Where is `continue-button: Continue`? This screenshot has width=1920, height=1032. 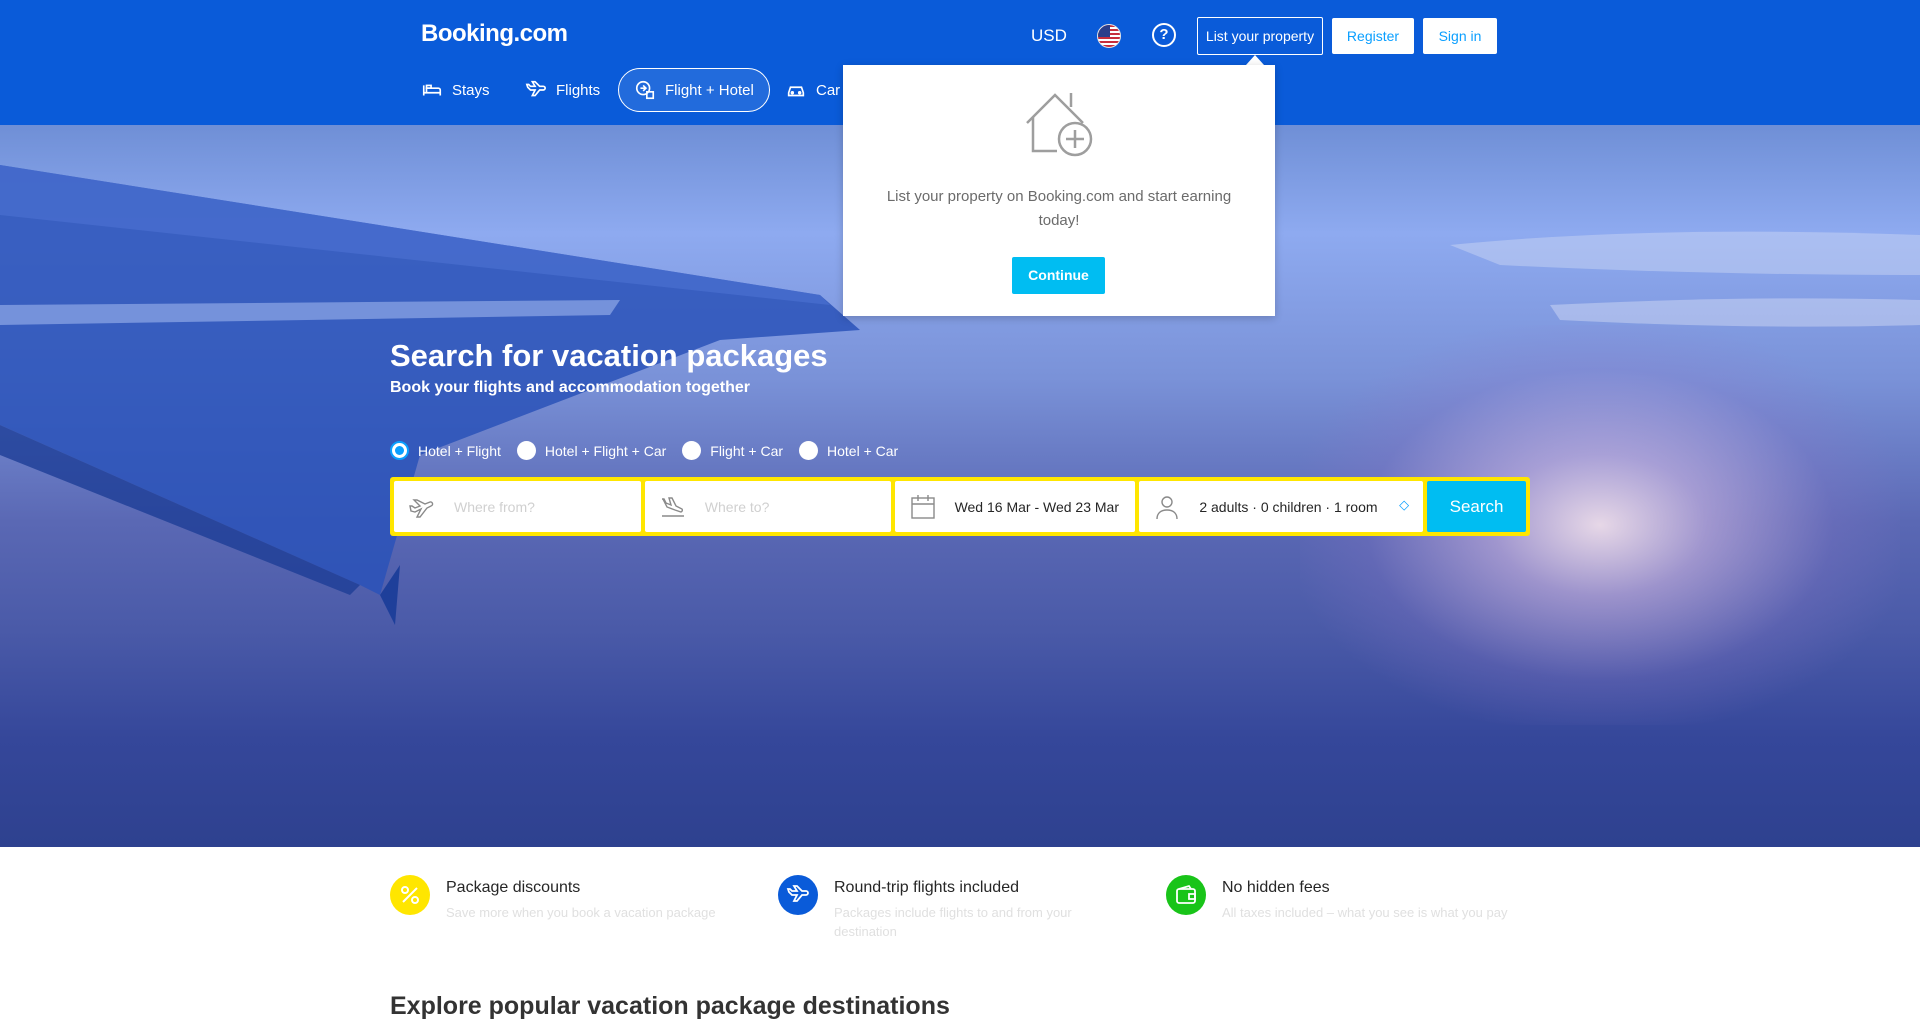 continue-button: Continue is located at coordinates (1058, 275).